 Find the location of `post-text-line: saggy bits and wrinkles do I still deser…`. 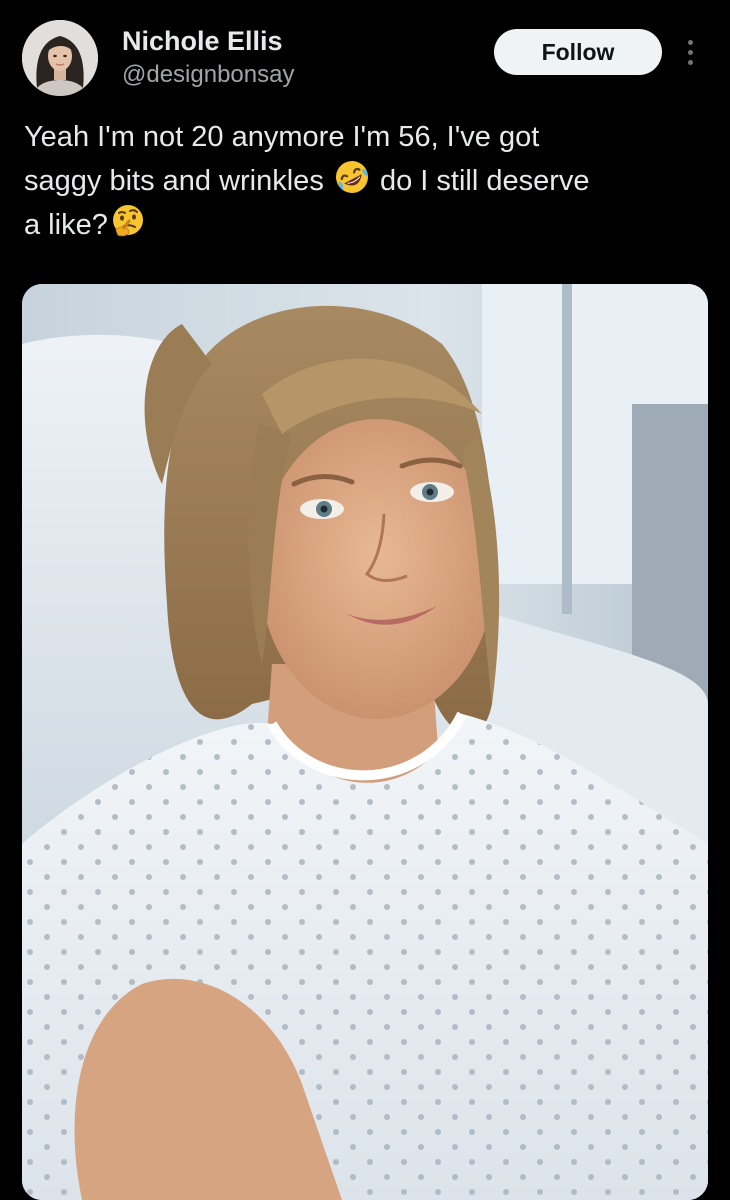

post-text-line: saggy bits and wrinkles do I still deser… is located at coordinates (369, 181).